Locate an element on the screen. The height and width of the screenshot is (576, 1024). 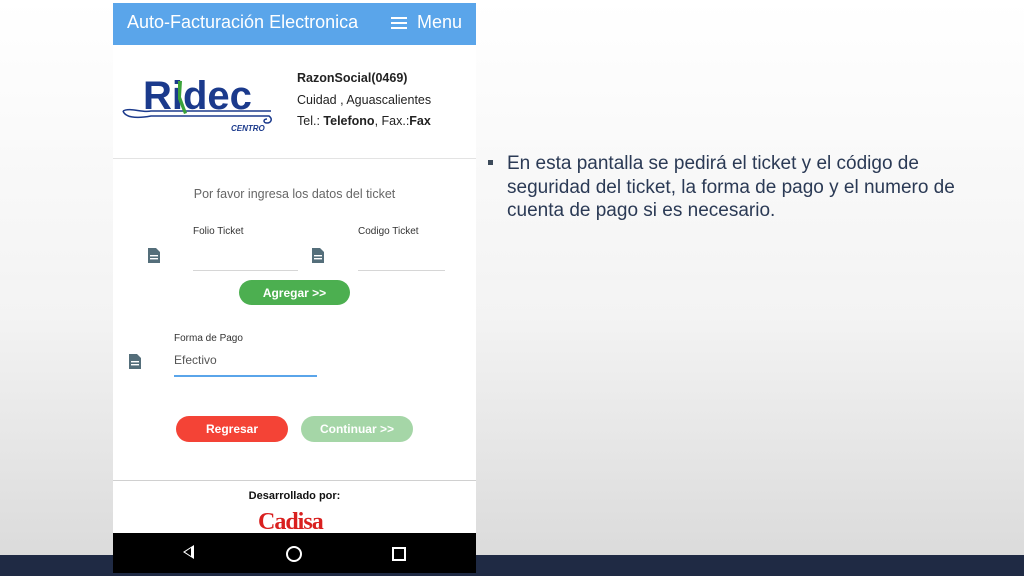
menu-label: Menu is located at coordinates (439, 22).